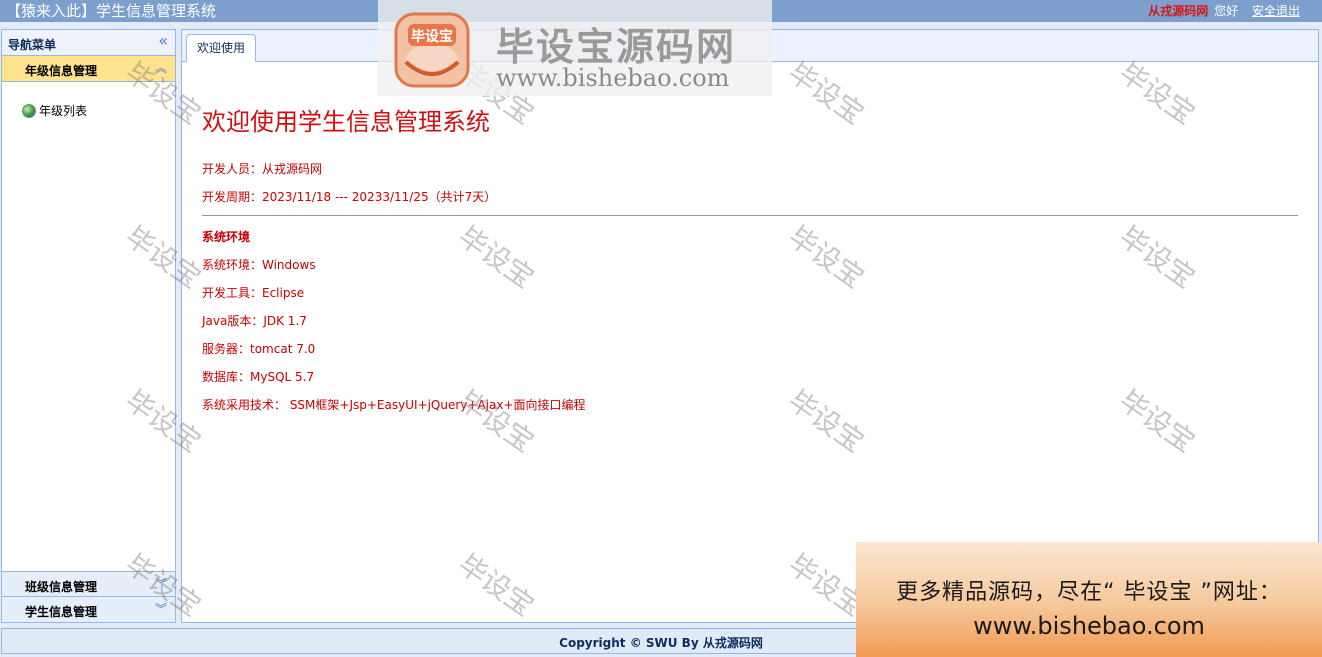 The image size is (1322, 657). What do you see at coordinates (61, 587) in the screenshot?
I see `section-label: 班级信息管理` at bounding box center [61, 587].